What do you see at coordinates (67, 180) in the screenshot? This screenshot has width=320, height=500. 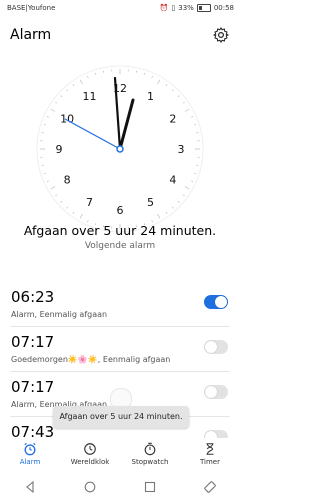 I see `clock-number: 8` at bounding box center [67, 180].